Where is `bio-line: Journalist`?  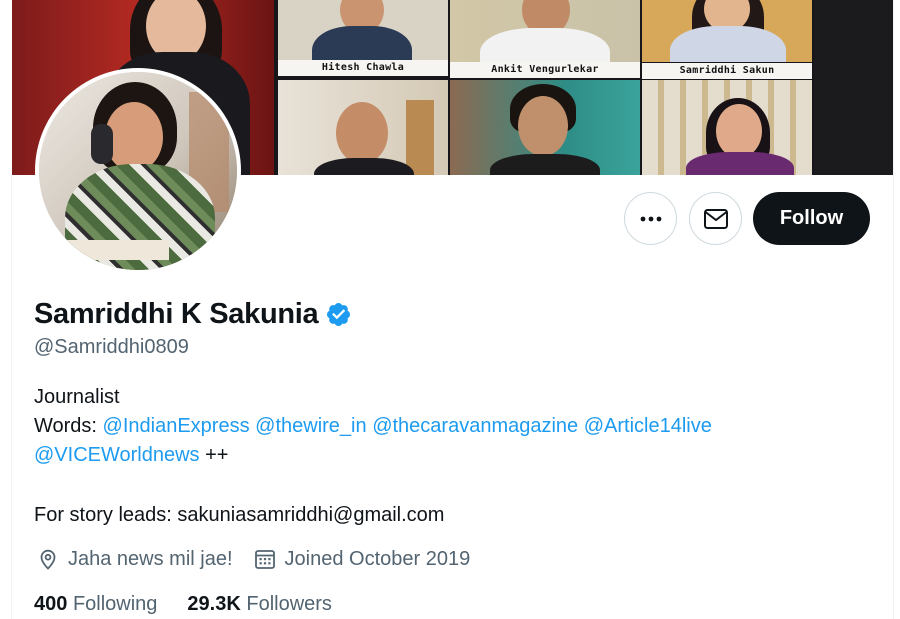 bio-line: Journalist is located at coordinates (77, 397).